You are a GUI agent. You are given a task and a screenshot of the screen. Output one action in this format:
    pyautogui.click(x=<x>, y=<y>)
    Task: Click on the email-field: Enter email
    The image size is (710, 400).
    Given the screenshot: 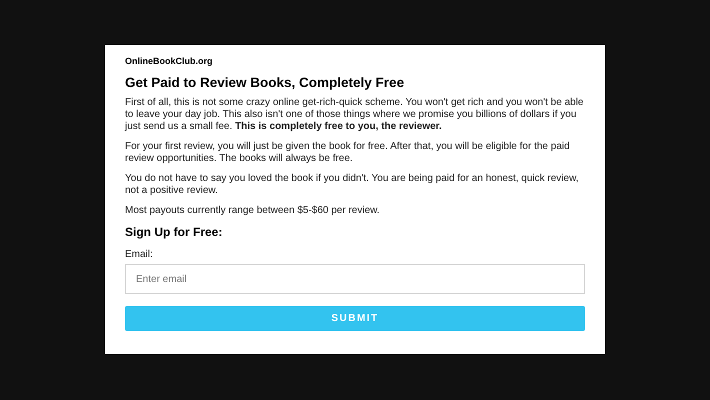 What is the action you would take?
    pyautogui.click(x=355, y=279)
    